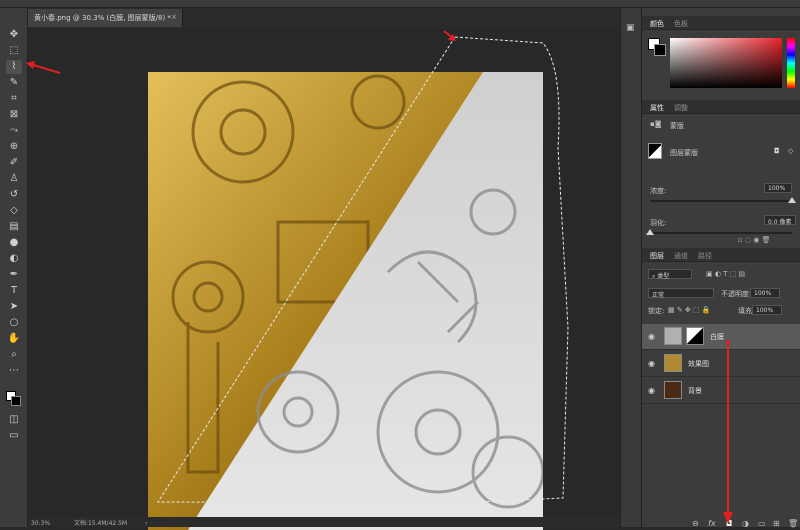 The image size is (800, 530). What do you see at coordinates (631, 267) in the screenshot?
I see `panel-icon-strip: ▣` at bounding box center [631, 267].